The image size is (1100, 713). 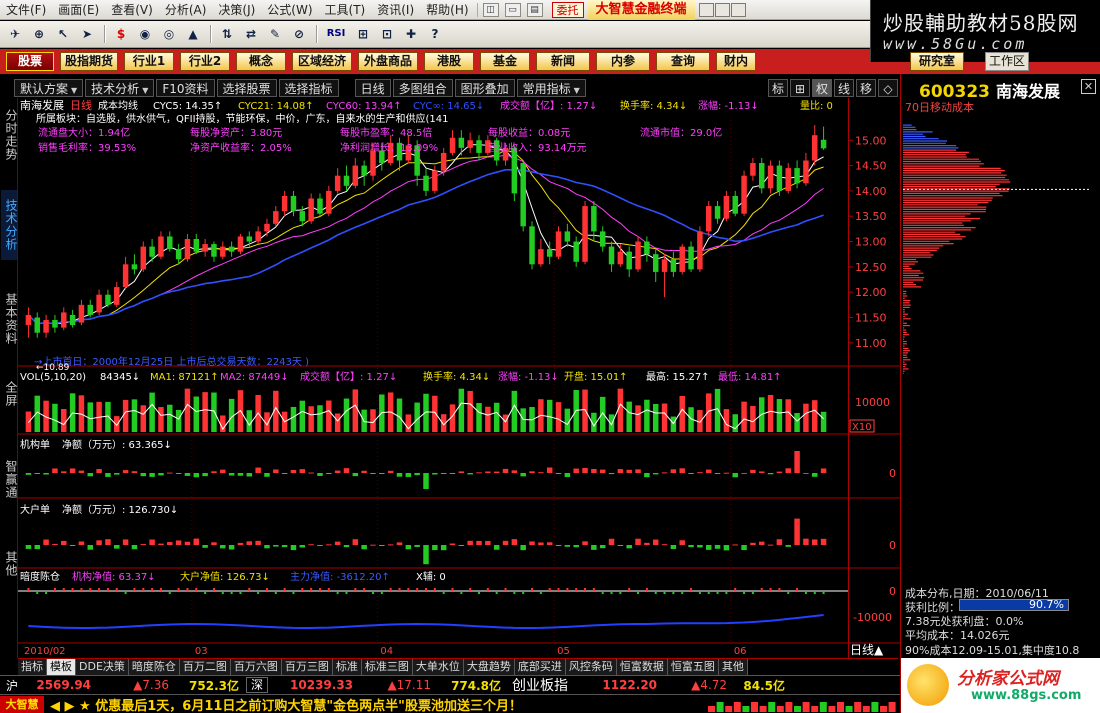 What do you see at coordinates (623, 61) in the screenshot?
I see `nav-tab-10: 内参` at bounding box center [623, 61].